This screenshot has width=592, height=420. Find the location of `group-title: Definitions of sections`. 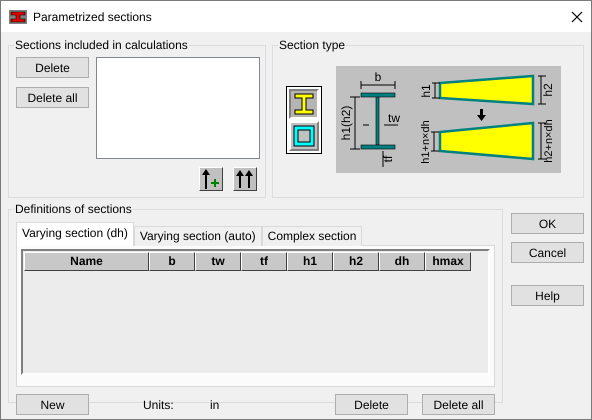

group-title: Definitions of sections is located at coordinates (73, 209).